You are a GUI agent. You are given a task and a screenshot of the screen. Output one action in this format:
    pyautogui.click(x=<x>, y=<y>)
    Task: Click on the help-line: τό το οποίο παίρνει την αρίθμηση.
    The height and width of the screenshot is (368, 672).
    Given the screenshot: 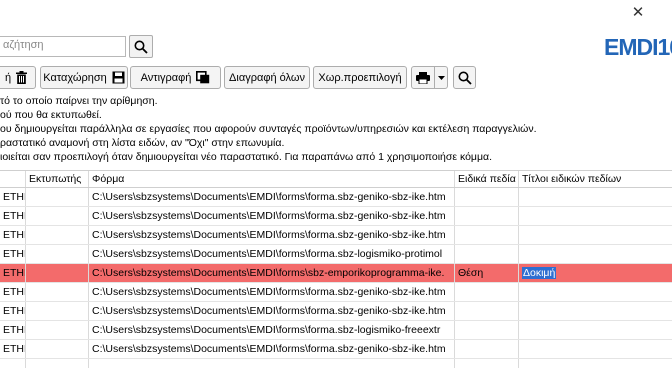 What is the action you would take?
    pyautogui.click(x=79, y=101)
    